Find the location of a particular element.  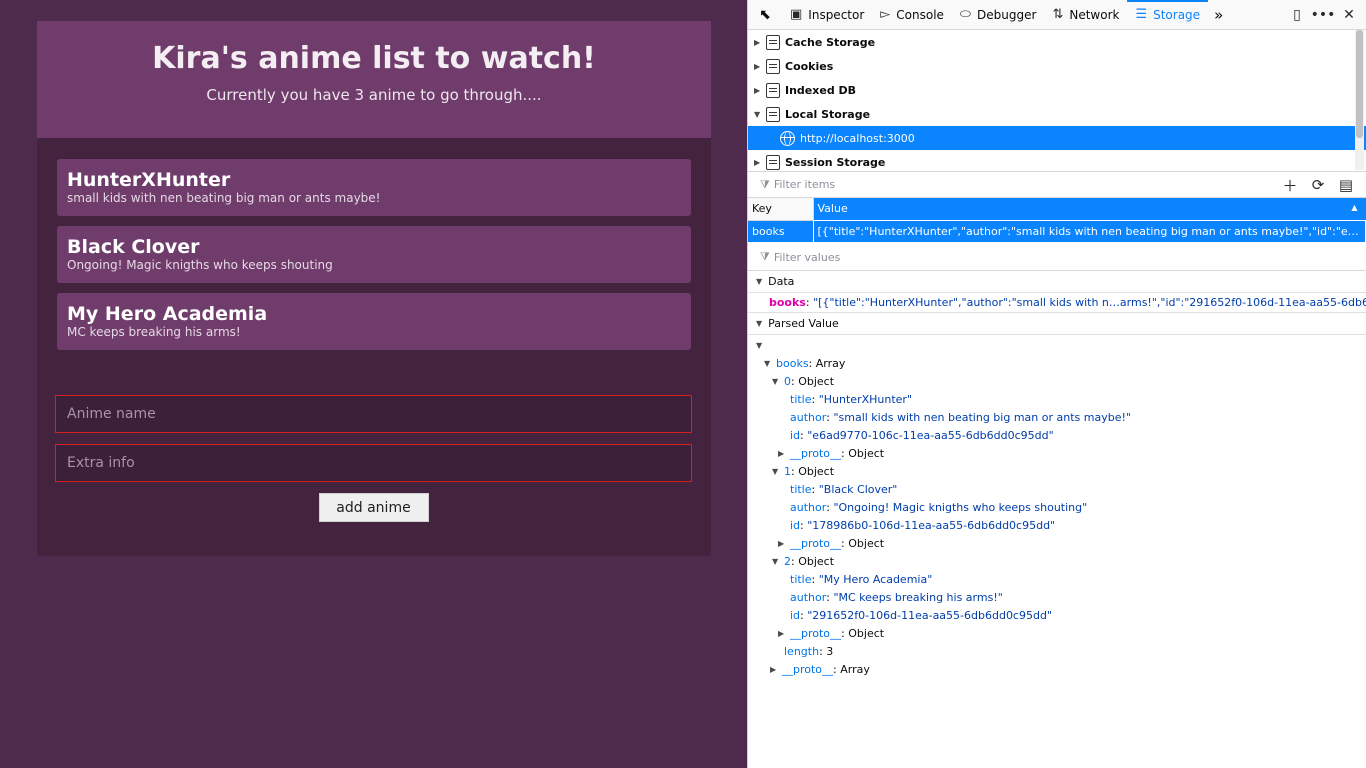

toolbar-right-tools: ▯ ••• ✕ is located at coordinates (1323, 15).